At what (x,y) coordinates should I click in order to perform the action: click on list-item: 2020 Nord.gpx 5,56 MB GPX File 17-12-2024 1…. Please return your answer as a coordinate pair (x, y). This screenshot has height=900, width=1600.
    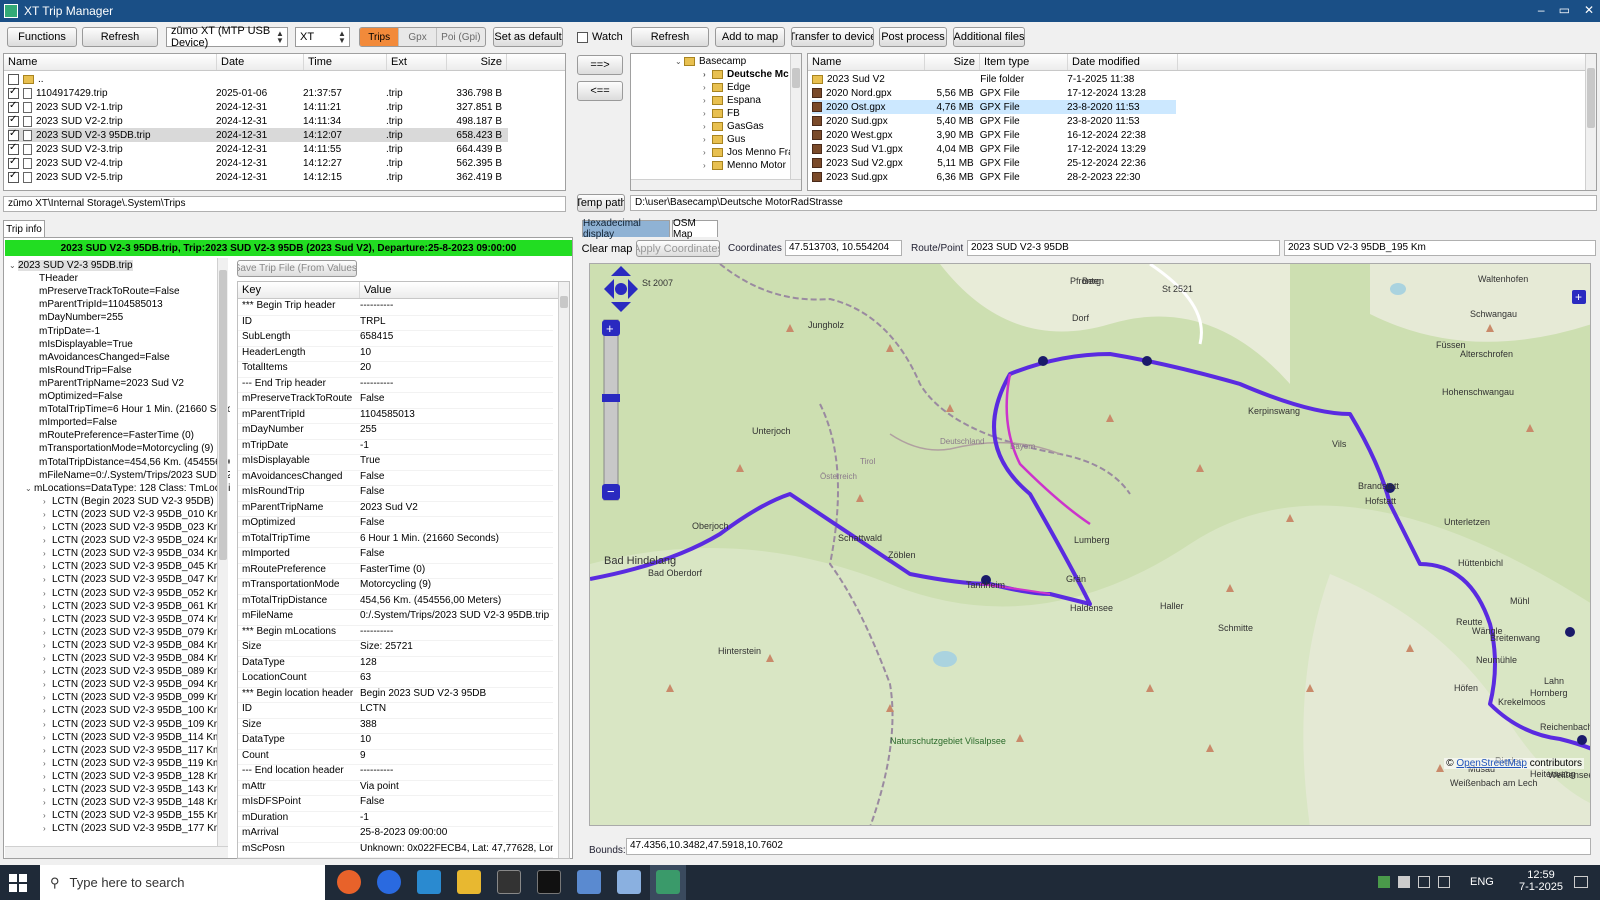
    Looking at the image, I should click on (994, 93).